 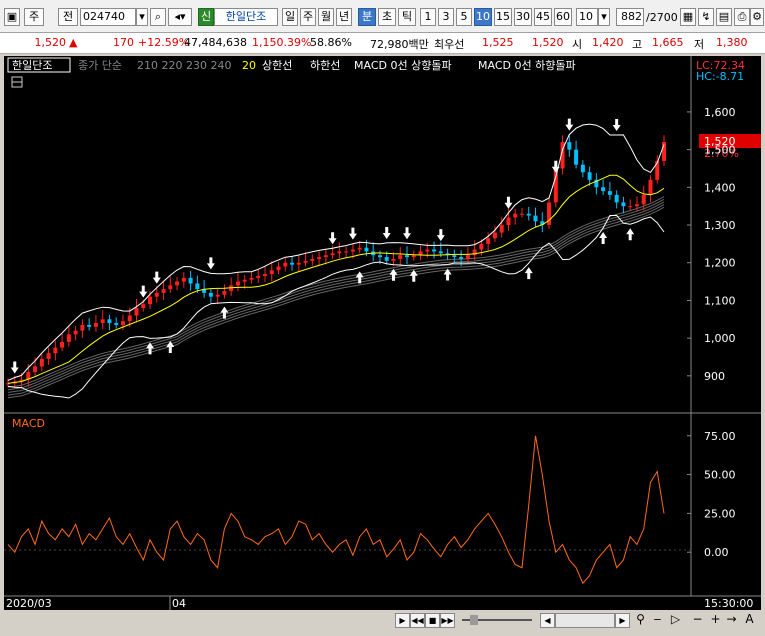 What do you see at coordinates (720, 475) in the screenshot?
I see `macd-tick-label: 50.00` at bounding box center [720, 475].